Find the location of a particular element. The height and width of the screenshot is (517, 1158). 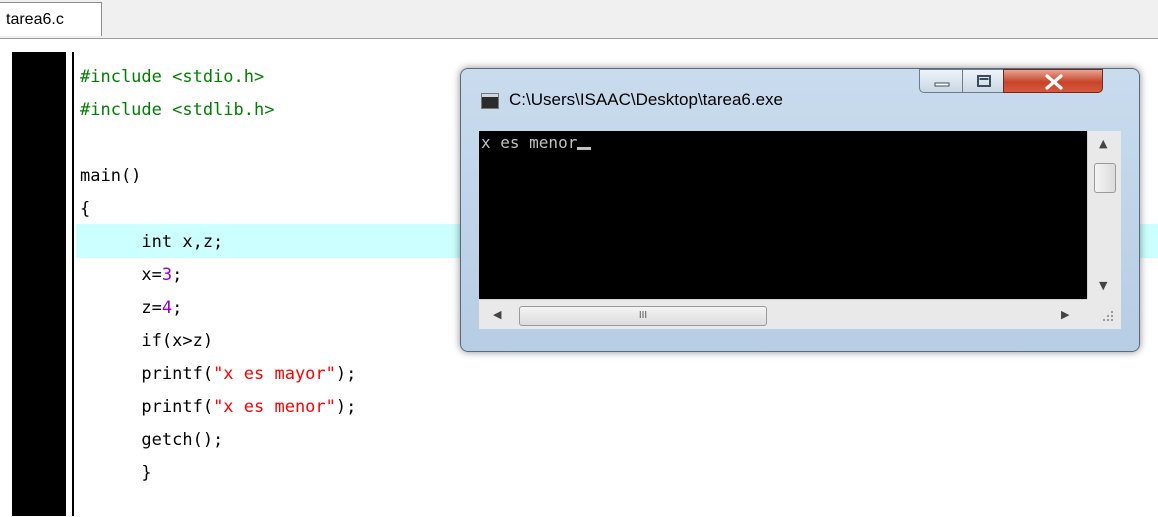

code-line: int x,z; is located at coordinates (151, 242).